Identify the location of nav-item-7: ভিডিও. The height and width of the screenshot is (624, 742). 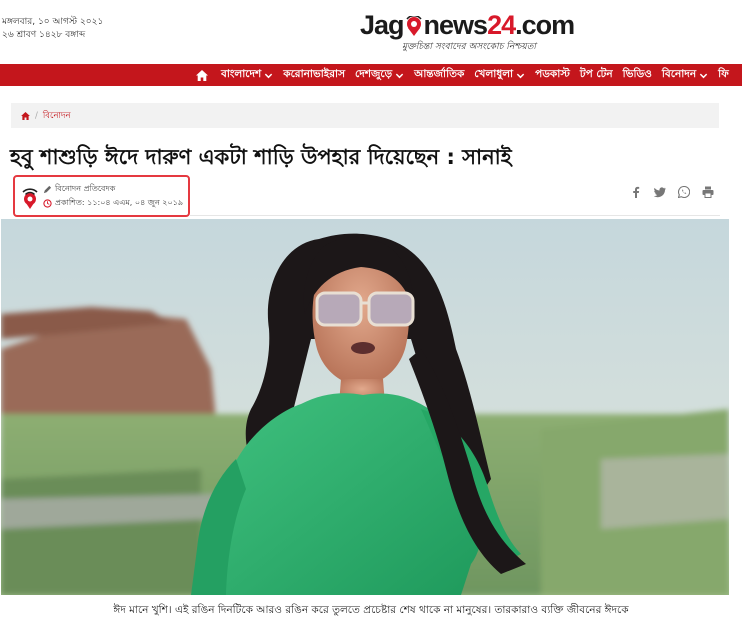
(637, 75).